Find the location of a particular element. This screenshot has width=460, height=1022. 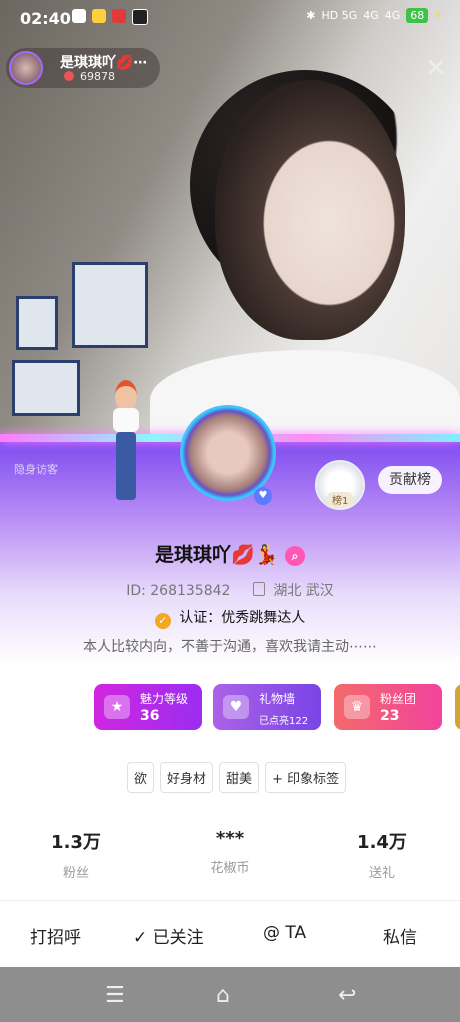

building-icon is located at coordinates (258, 589).